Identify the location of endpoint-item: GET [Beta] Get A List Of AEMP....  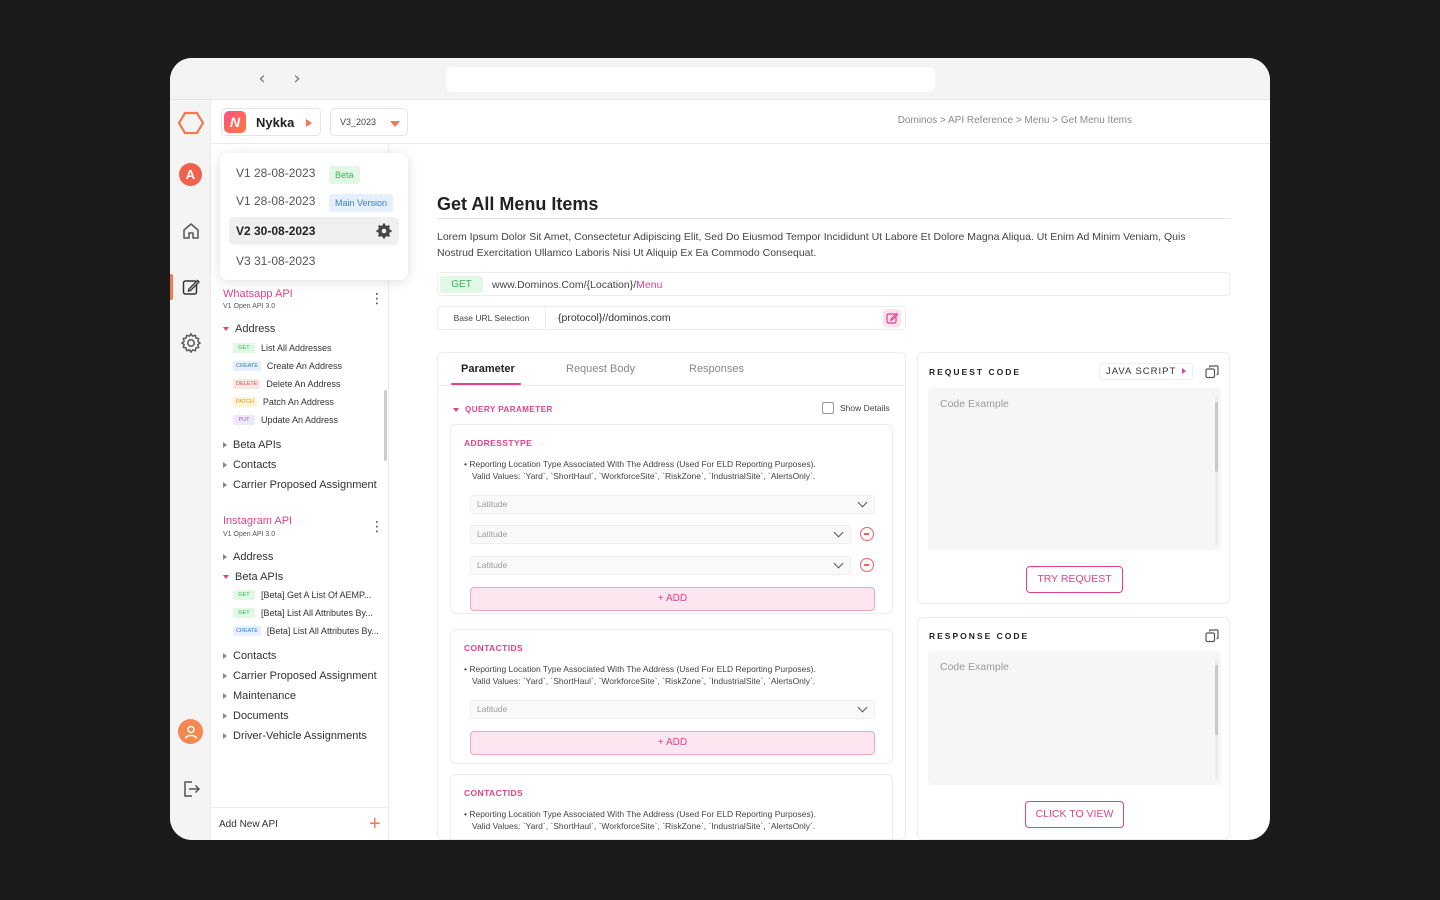
(302, 595).